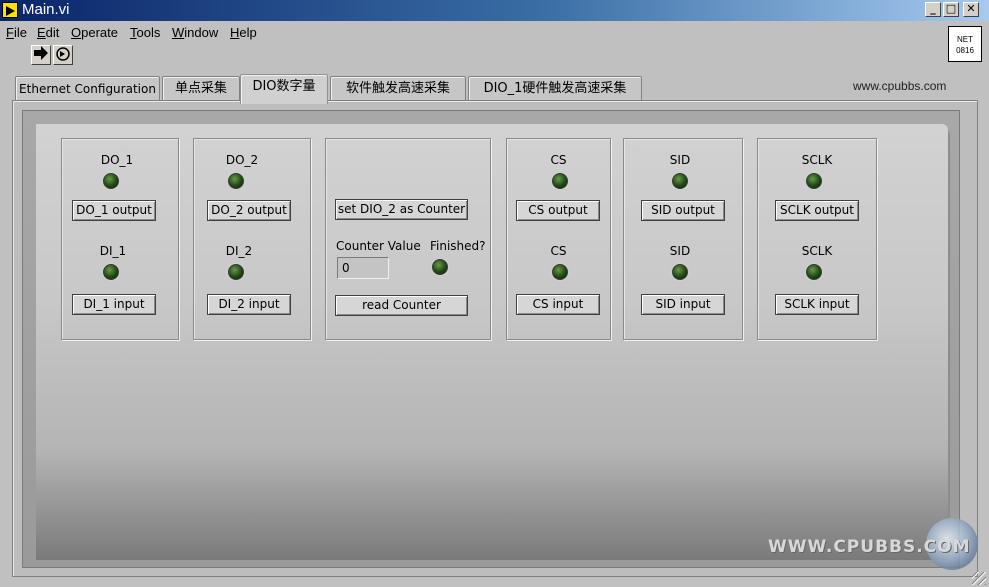 The image size is (989, 587). I want to click on tab-dio-digital: DIO数字量, so click(284, 89).